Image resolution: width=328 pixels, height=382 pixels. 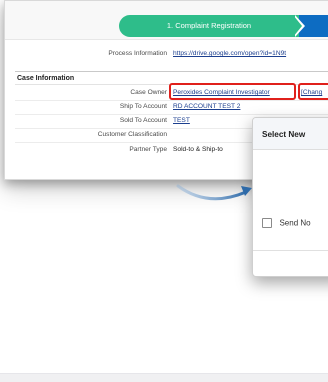 I want to click on ship-to-account-link: RD ACCOUNT TEST 2, so click(x=206, y=106).